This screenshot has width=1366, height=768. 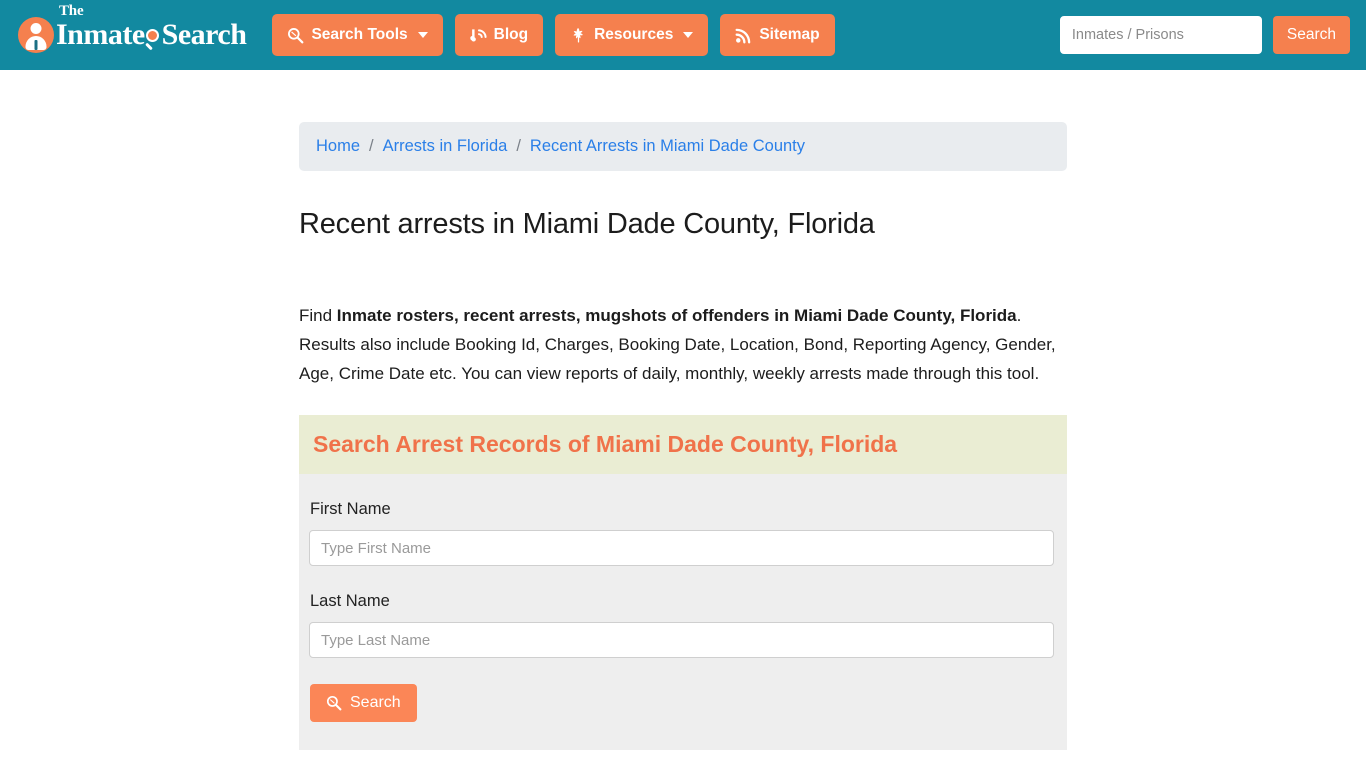 What do you see at coordinates (350, 509) in the screenshot?
I see `first-name-label: First Name` at bounding box center [350, 509].